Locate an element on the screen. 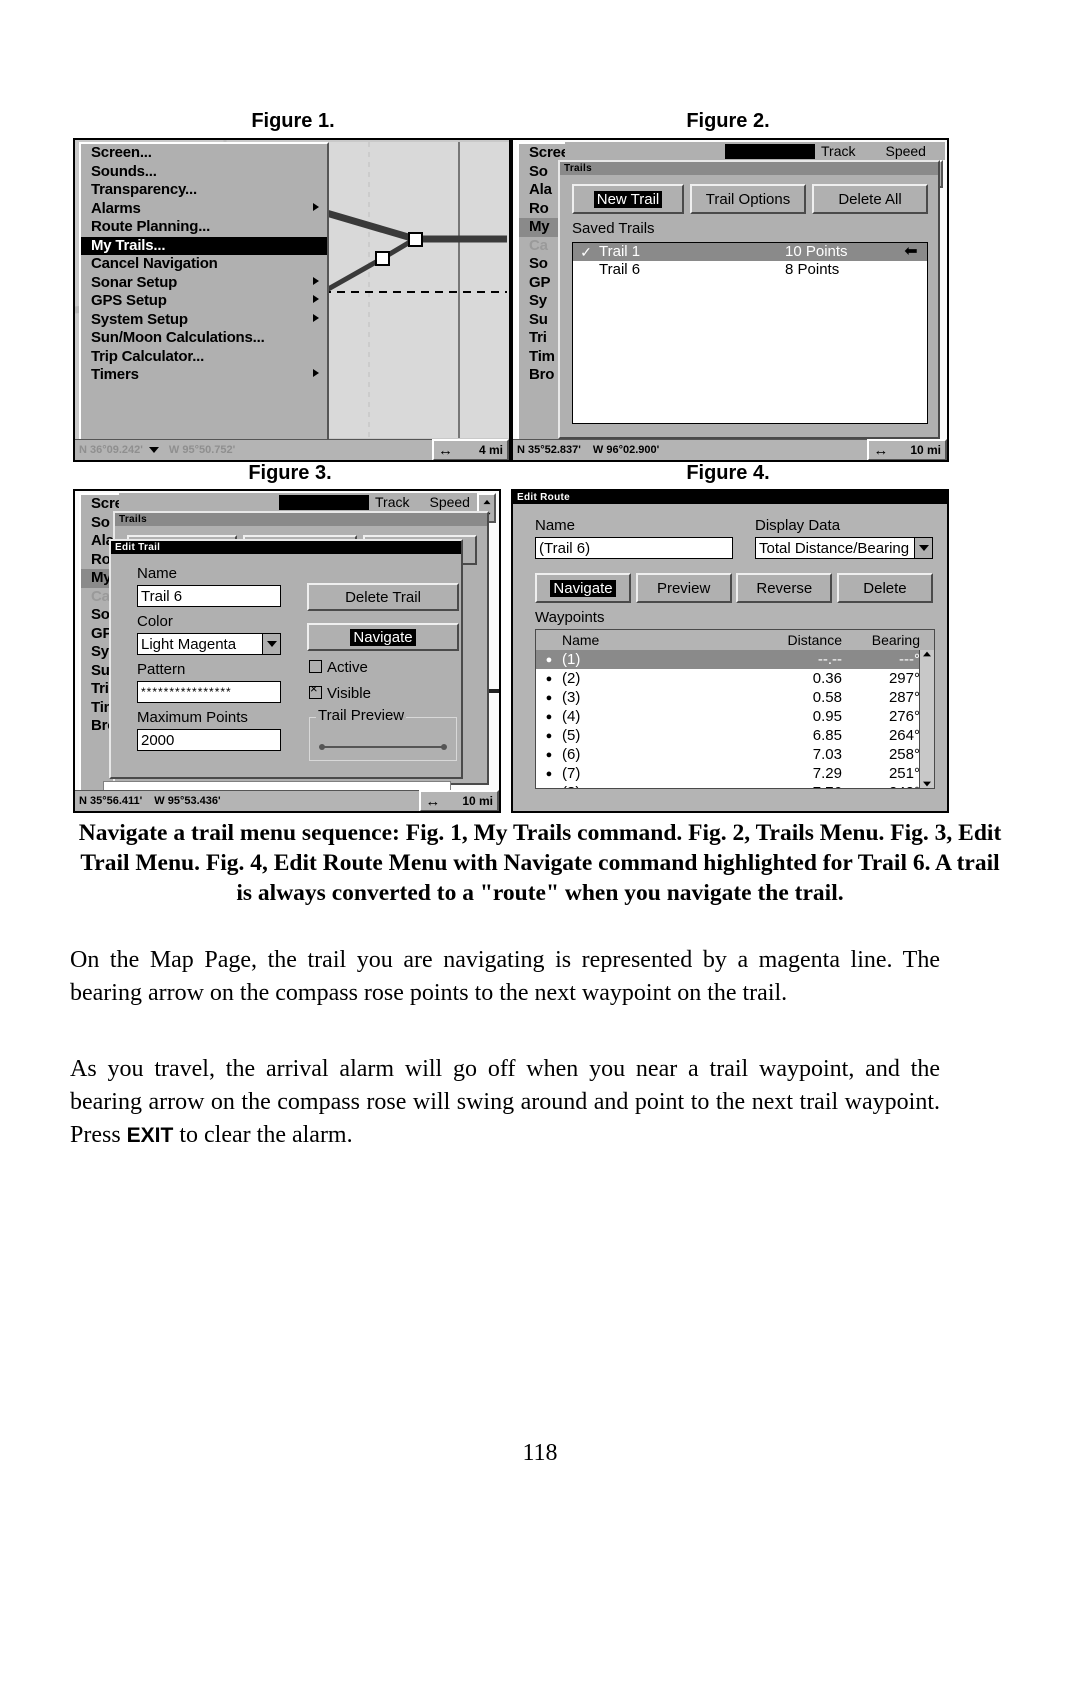  pattern-input: **************** is located at coordinates (209, 692).